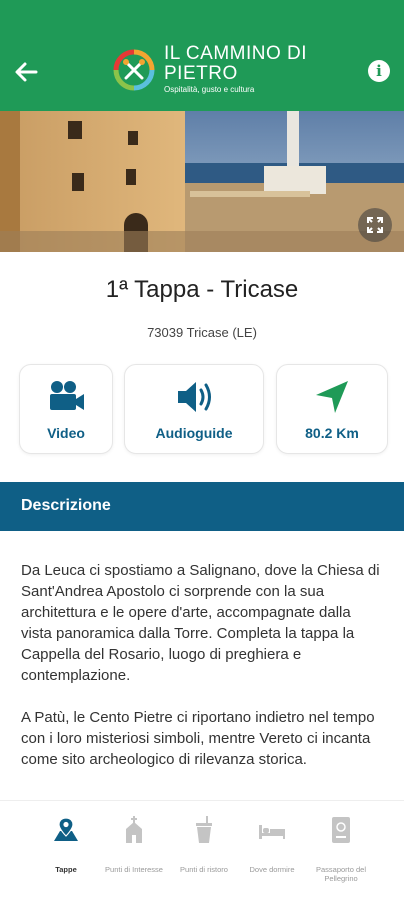  What do you see at coordinates (134, 848) in the screenshot?
I see `nav-punti-interesse: Punti di Interesse` at bounding box center [134, 848].